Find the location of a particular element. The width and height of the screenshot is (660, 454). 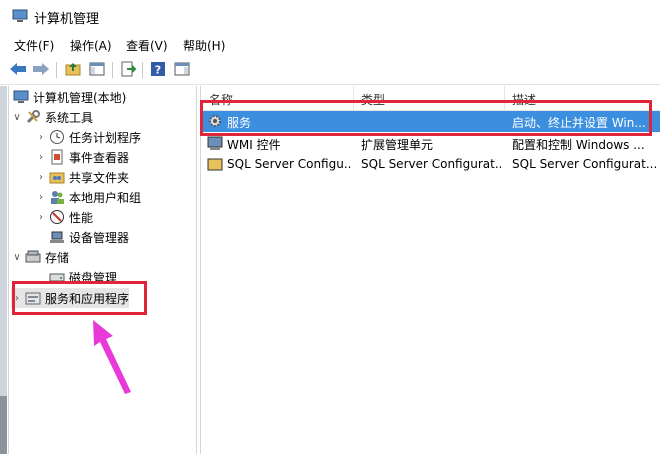

tree-label: 共享文件夹 is located at coordinates (99, 177).